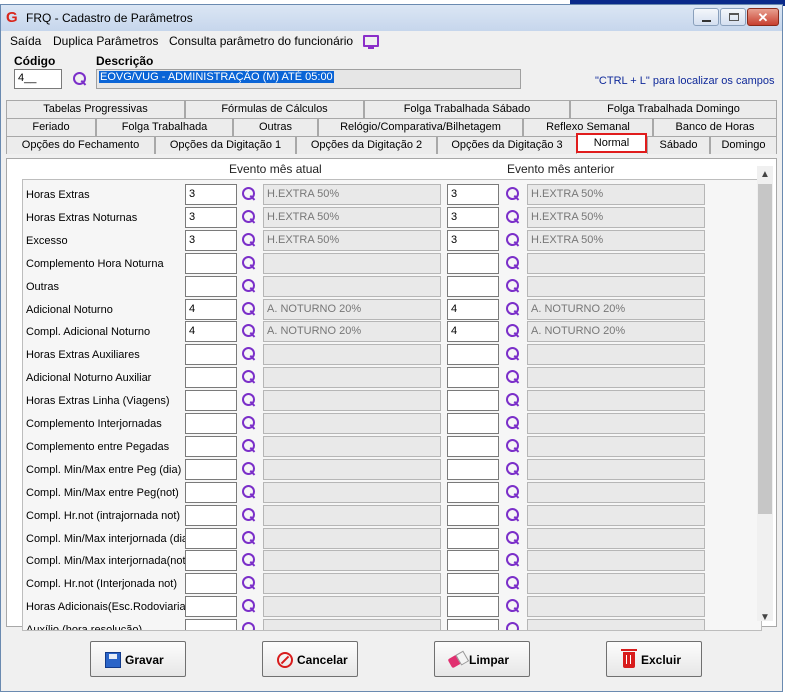 The height and width of the screenshot is (692, 785). I want to click on codigo-field: 4__, so click(38, 79).